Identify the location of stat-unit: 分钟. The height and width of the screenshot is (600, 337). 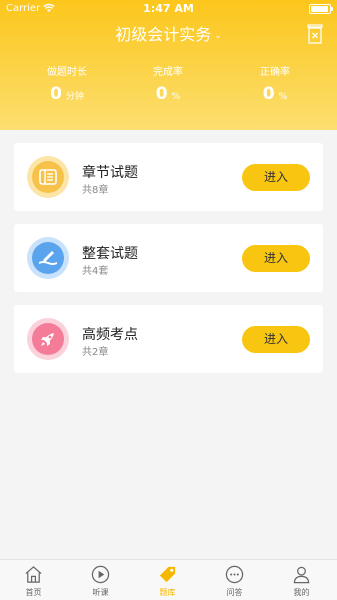
(74, 97).